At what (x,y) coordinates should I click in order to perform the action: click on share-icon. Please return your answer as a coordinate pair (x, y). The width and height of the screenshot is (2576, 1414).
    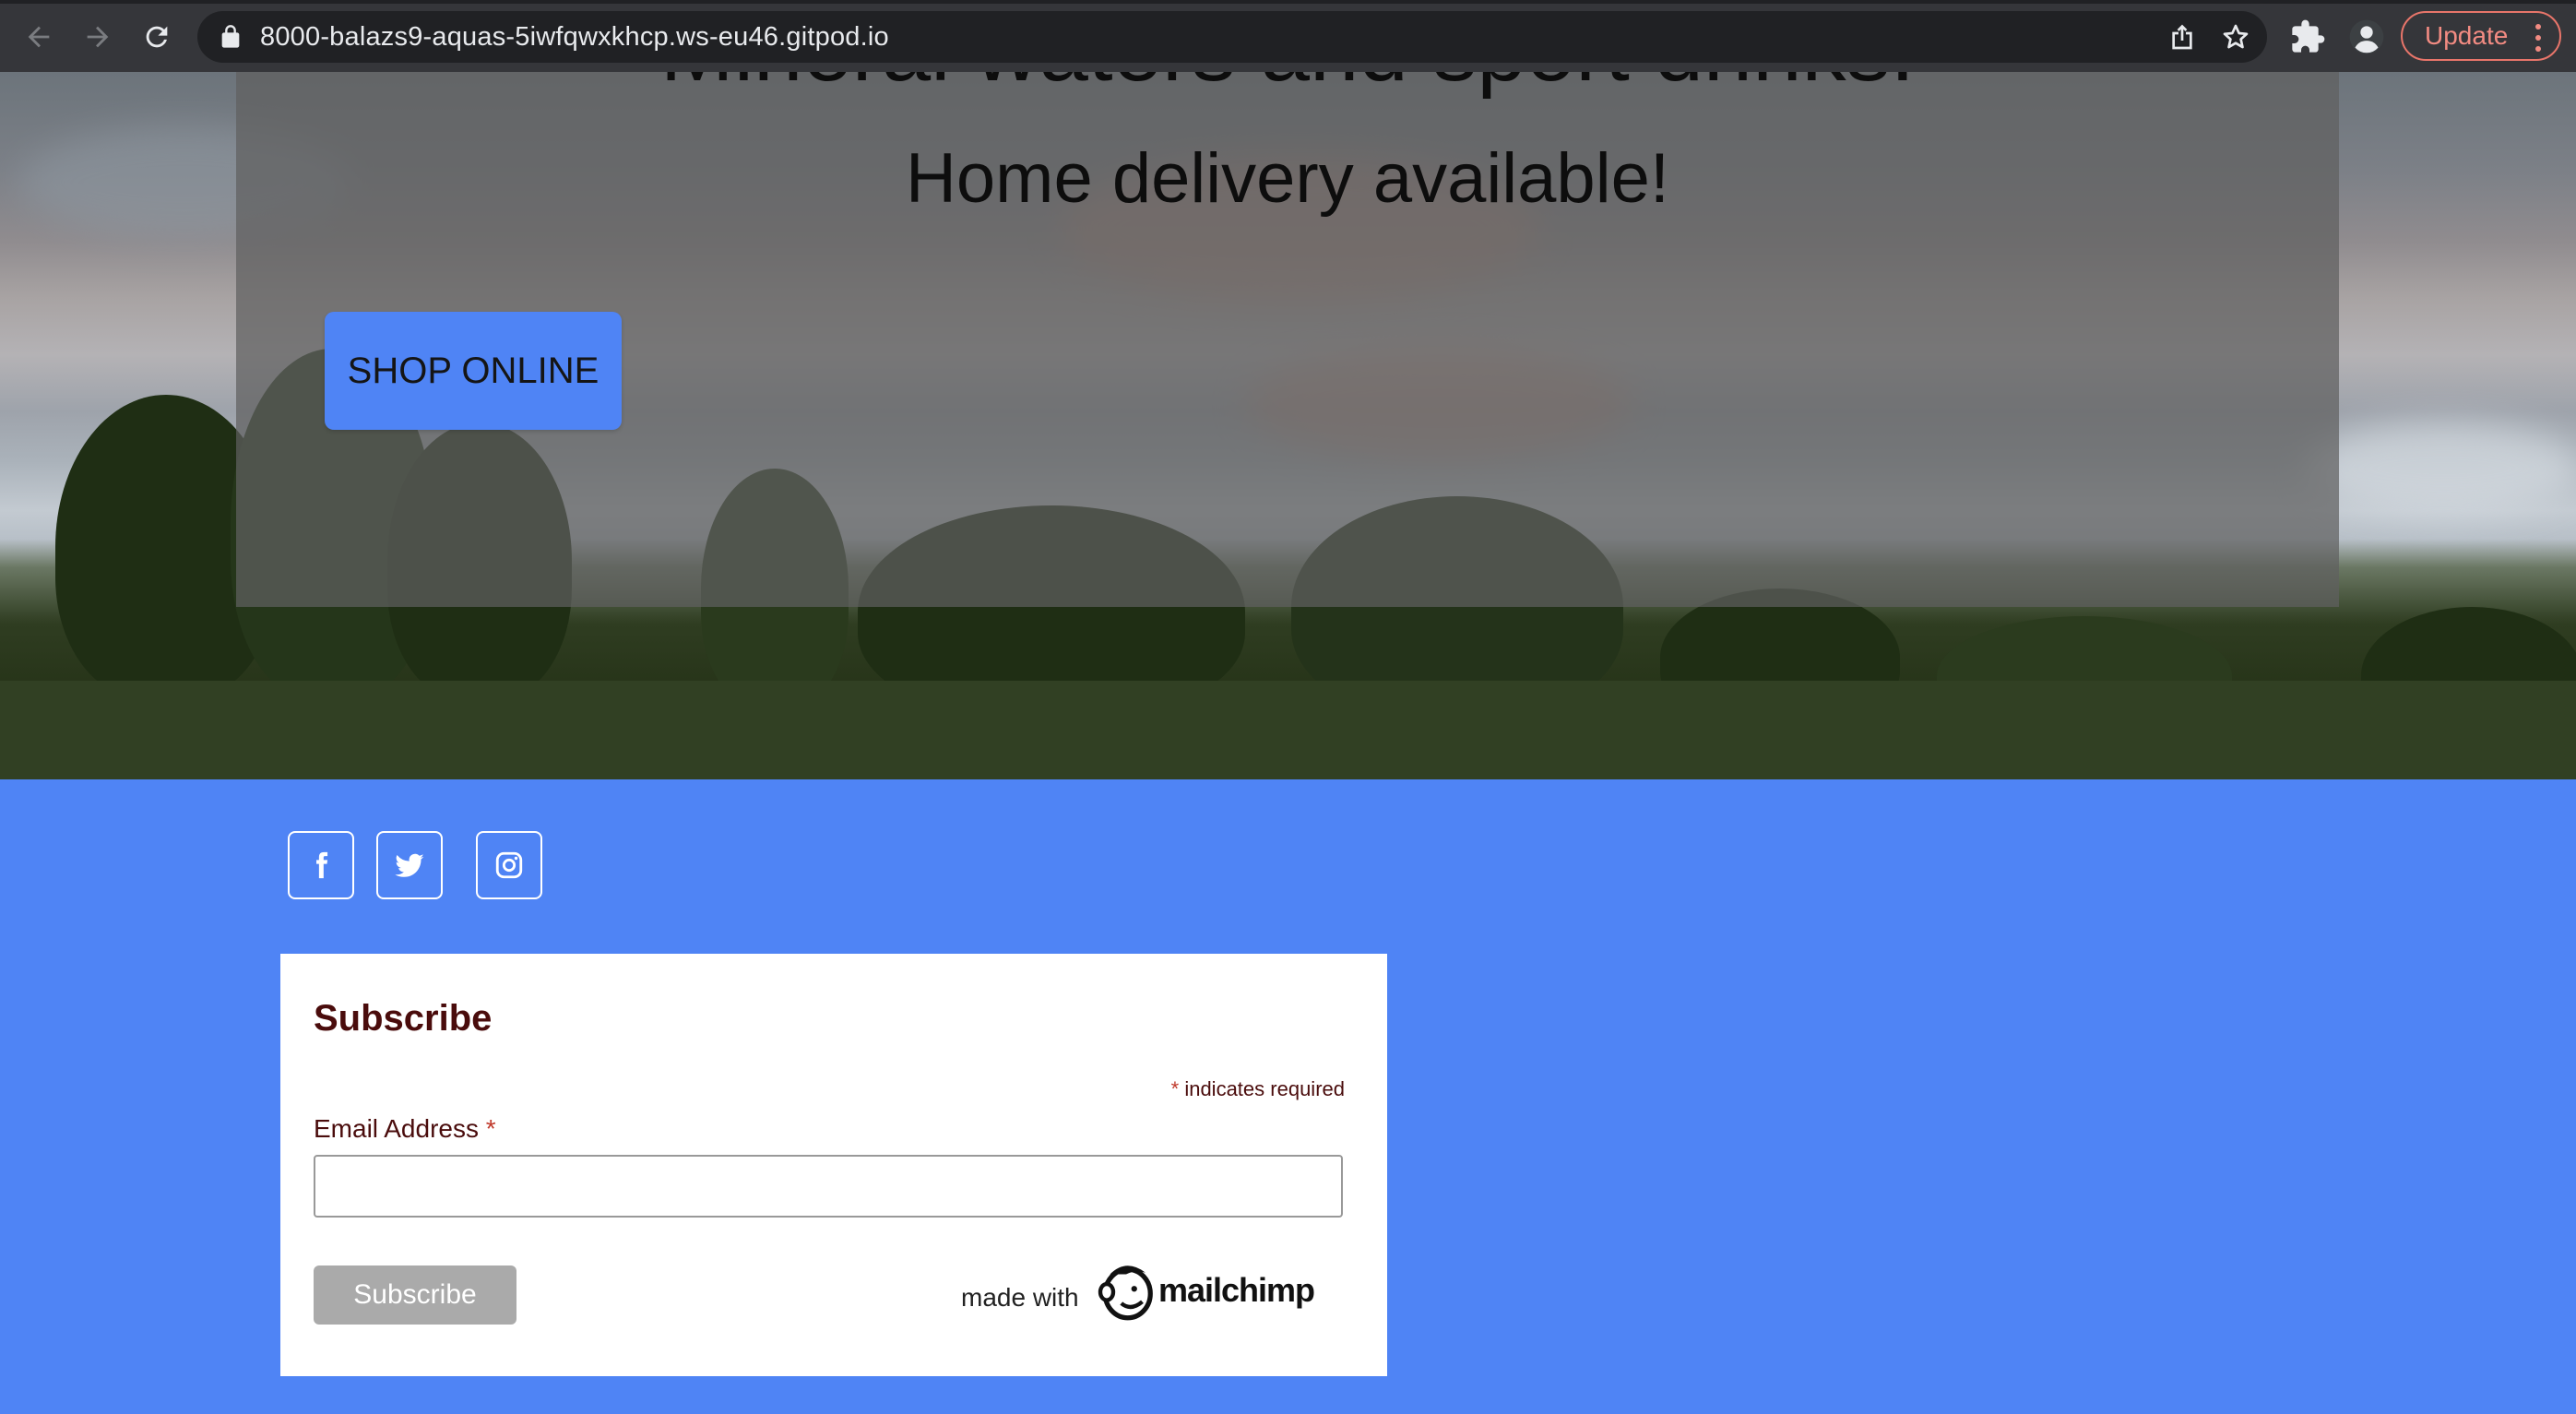
    Looking at the image, I should click on (2182, 37).